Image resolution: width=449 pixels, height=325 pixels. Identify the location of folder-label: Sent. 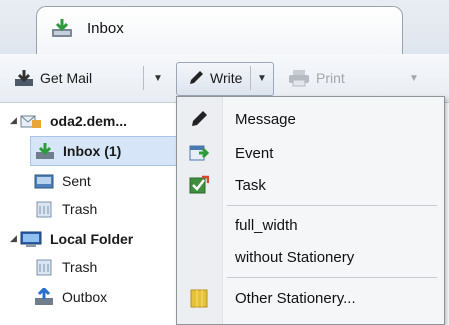
(76, 181).